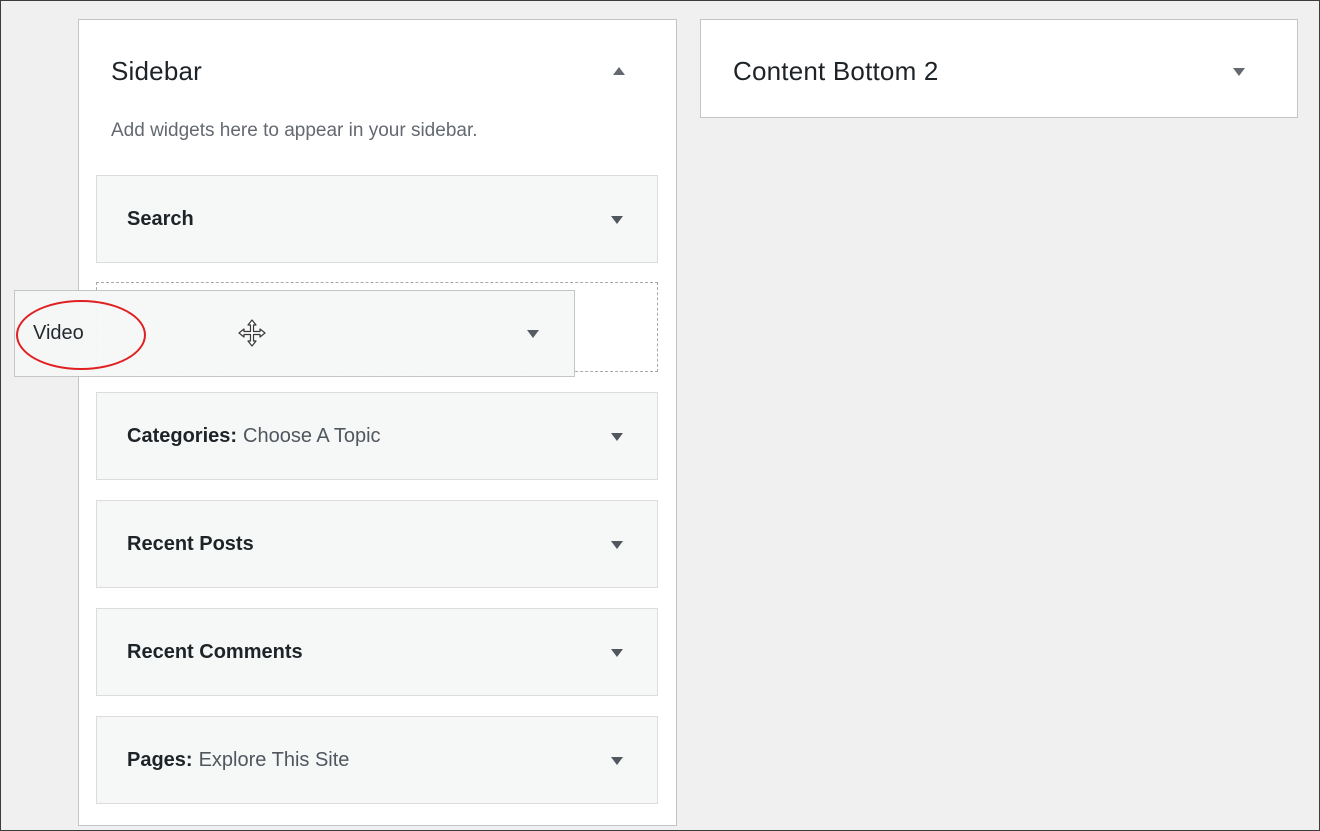 The height and width of the screenshot is (831, 1320). I want to click on widget-title-label: Recent Comments, so click(215, 651).